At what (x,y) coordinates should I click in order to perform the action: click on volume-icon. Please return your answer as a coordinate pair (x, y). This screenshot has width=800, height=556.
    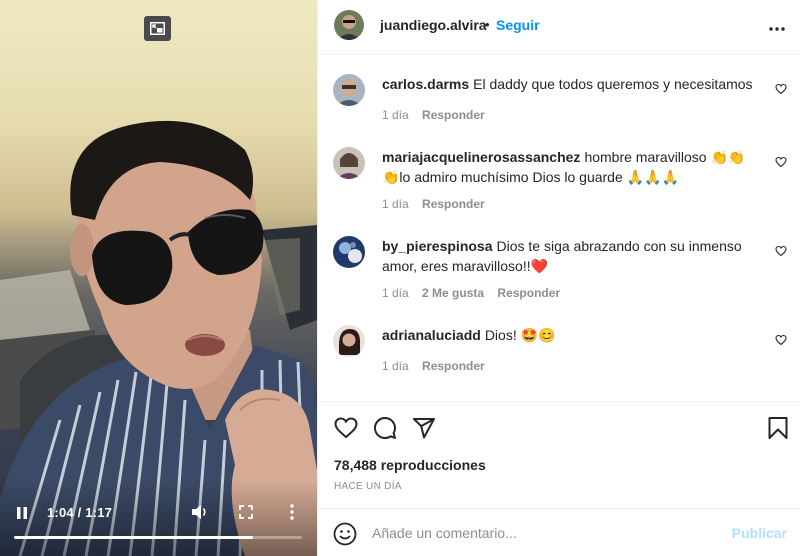
    Looking at the image, I should click on (199, 512).